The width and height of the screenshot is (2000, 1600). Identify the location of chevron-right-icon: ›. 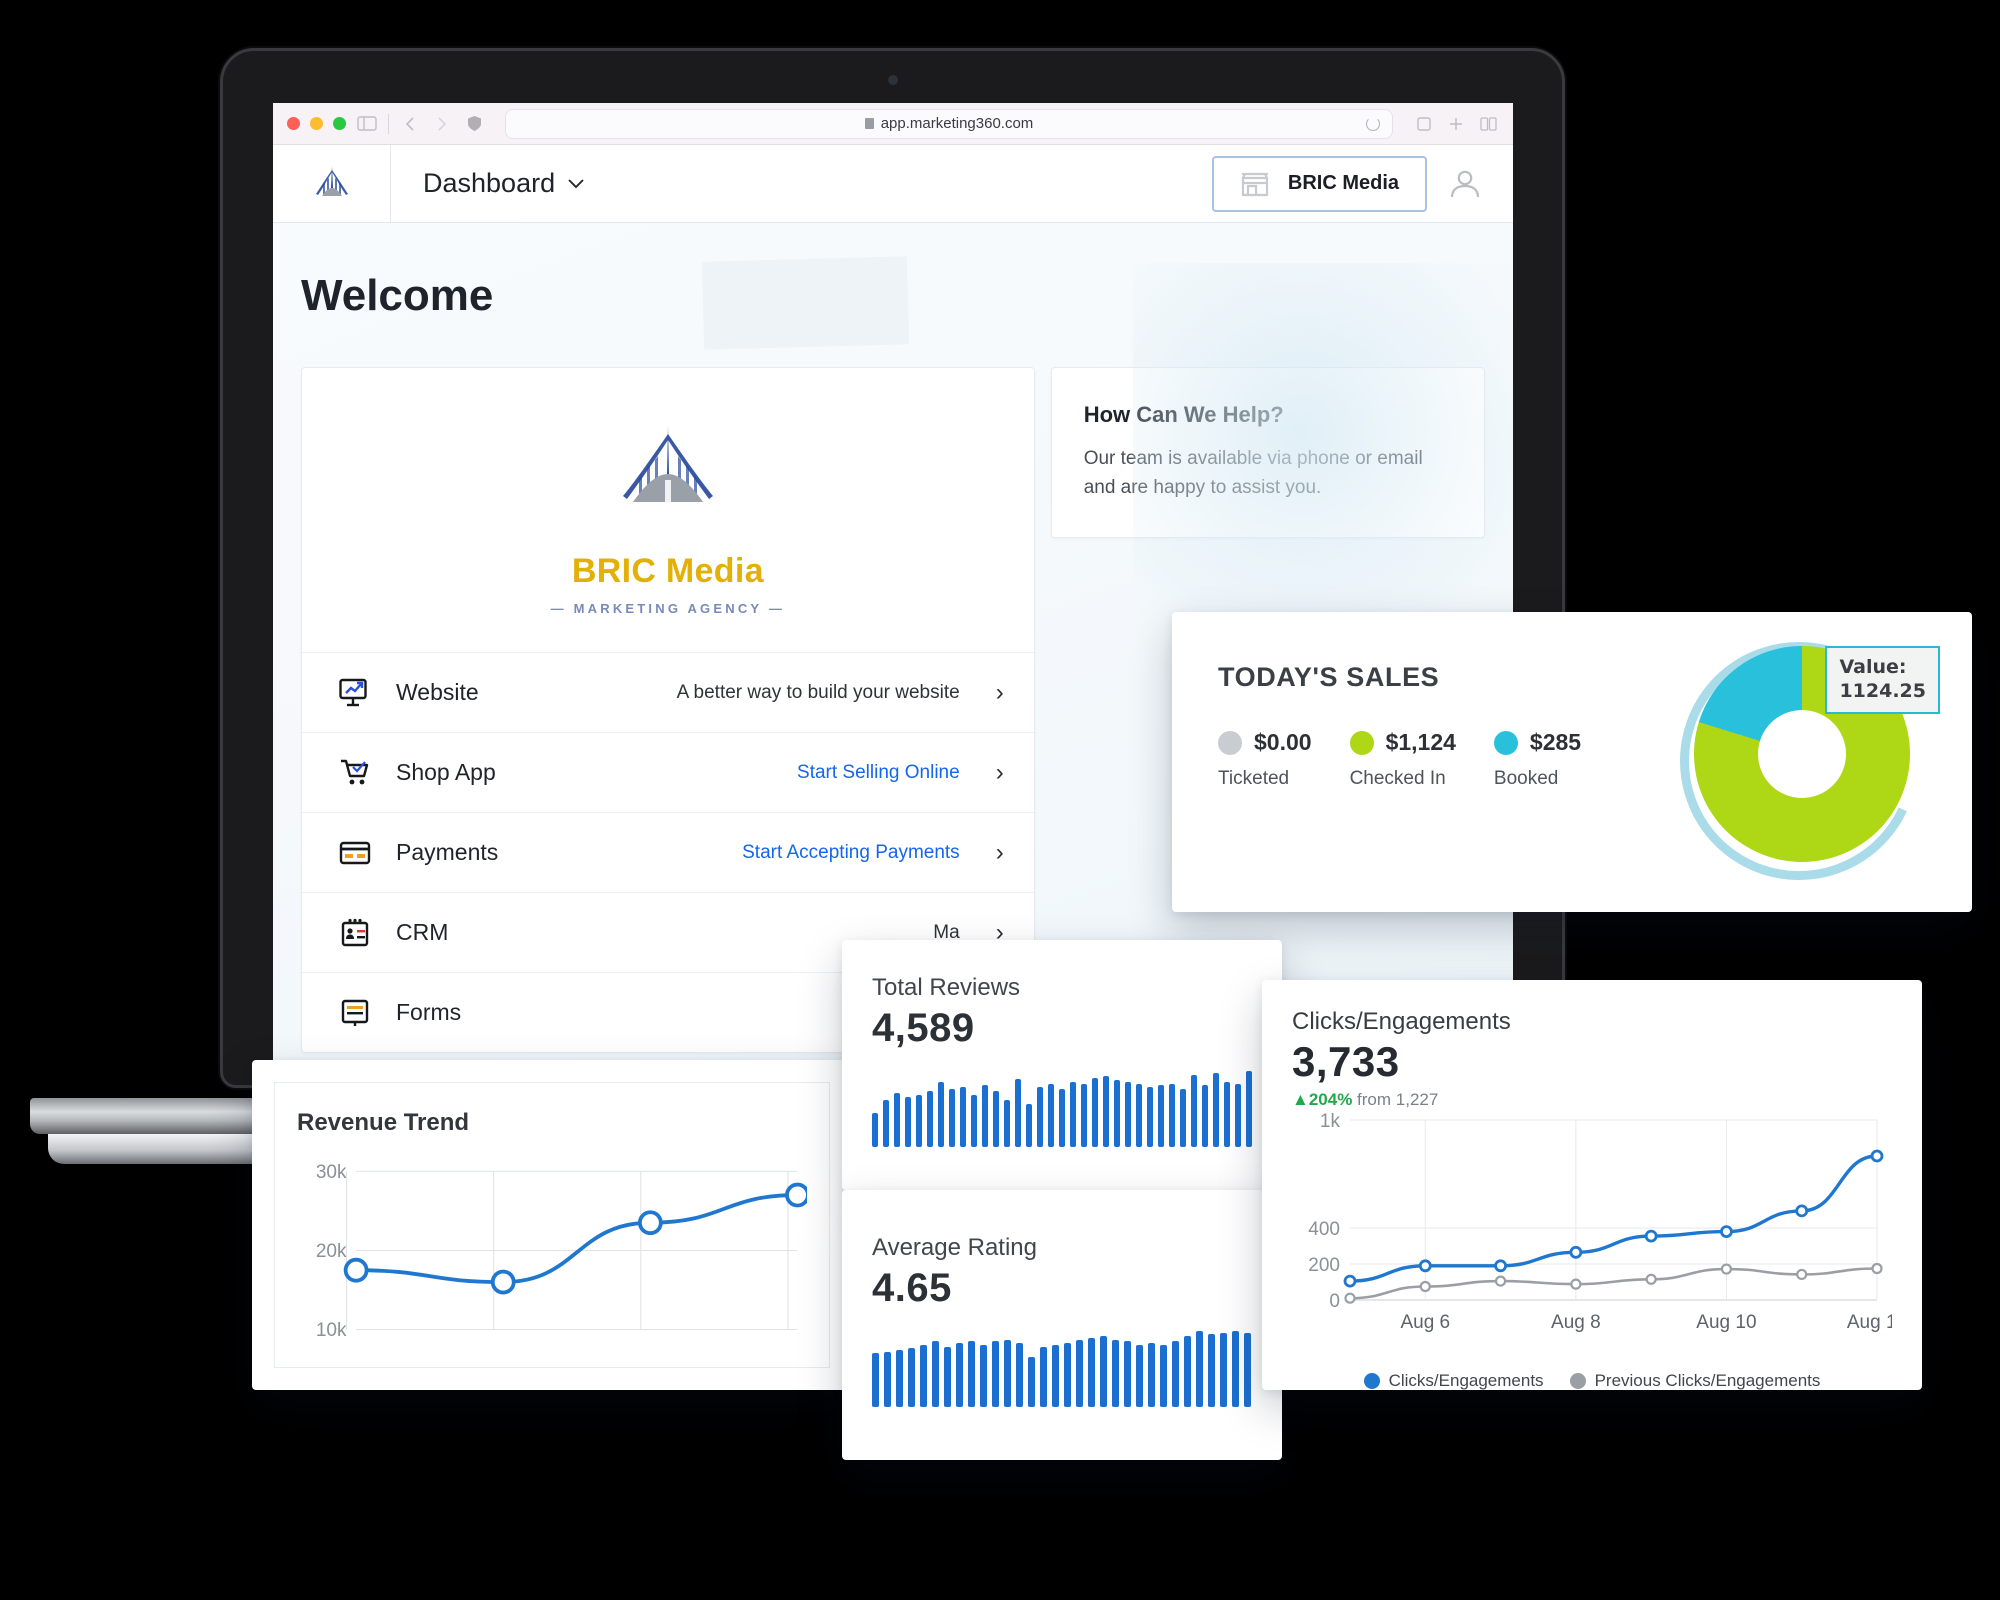
(999, 692).